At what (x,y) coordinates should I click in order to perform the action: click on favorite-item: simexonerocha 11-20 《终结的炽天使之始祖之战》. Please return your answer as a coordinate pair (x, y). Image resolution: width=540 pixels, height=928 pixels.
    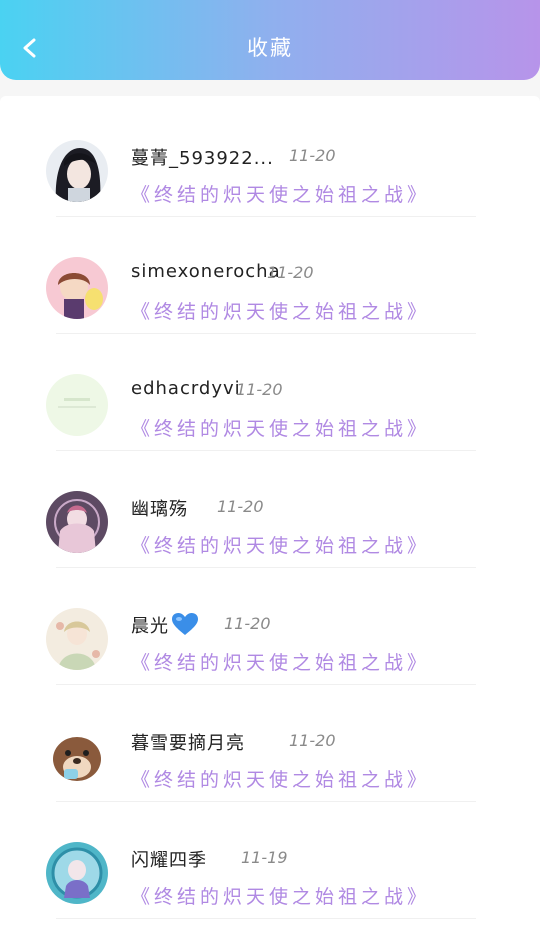
    Looking at the image, I should click on (270, 275).